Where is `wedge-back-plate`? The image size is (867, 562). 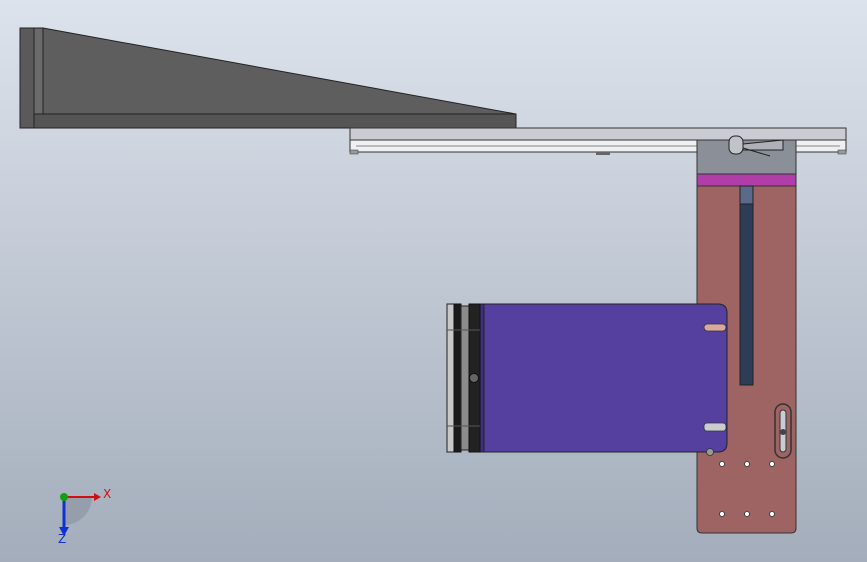 wedge-back-plate is located at coordinates (27, 78).